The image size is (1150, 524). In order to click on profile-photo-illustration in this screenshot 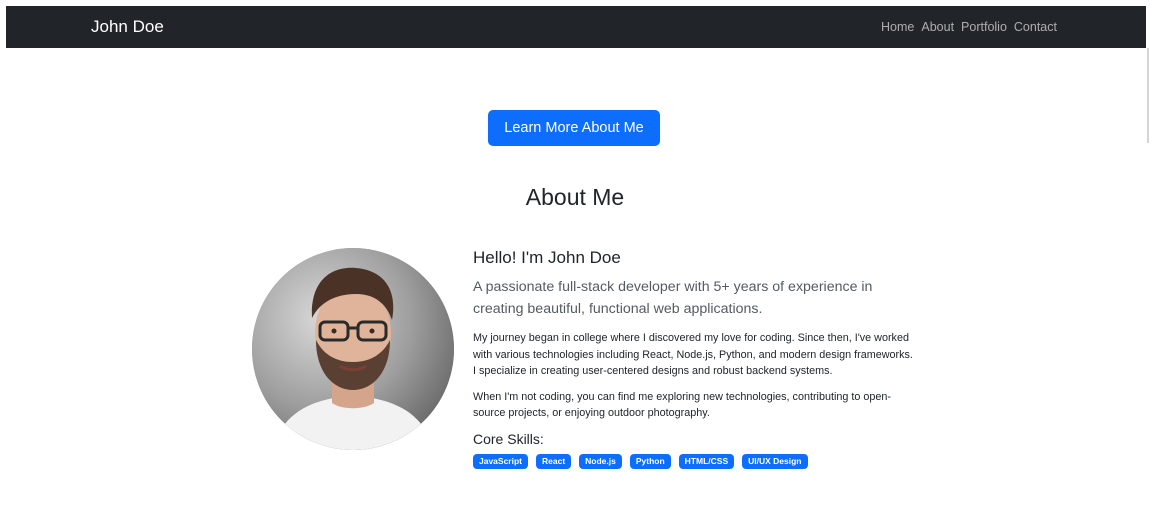, I will do `click(353, 349)`.